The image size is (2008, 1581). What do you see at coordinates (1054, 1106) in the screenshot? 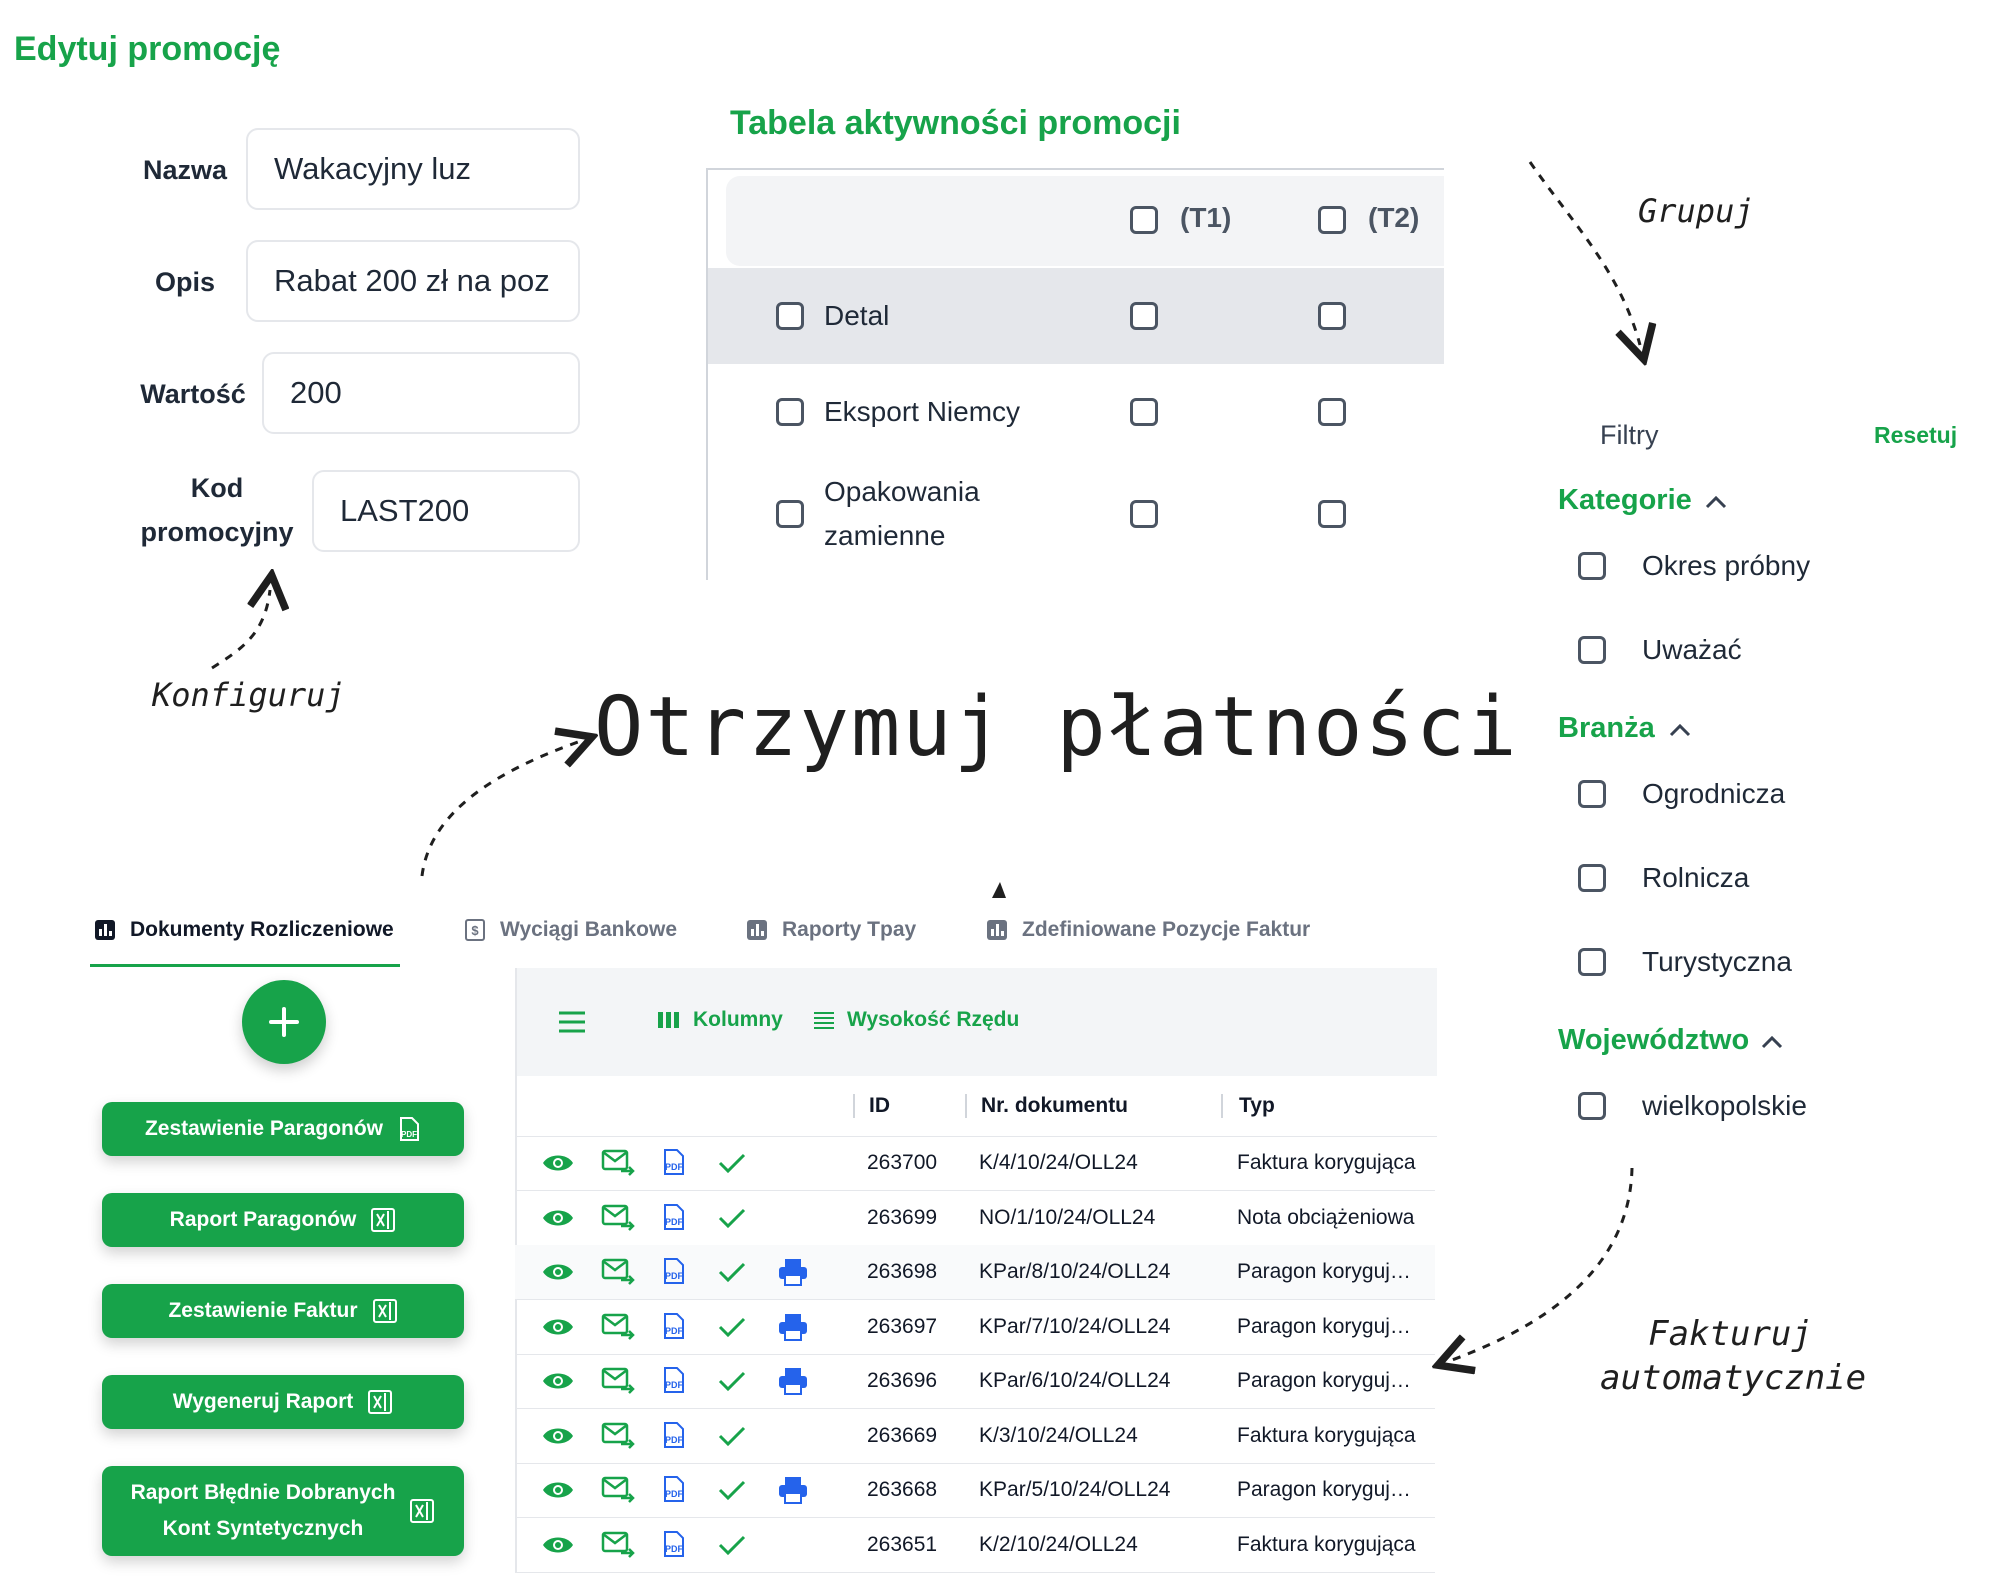
I see `header-doc: Nr. dokumentu` at bounding box center [1054, 1106].